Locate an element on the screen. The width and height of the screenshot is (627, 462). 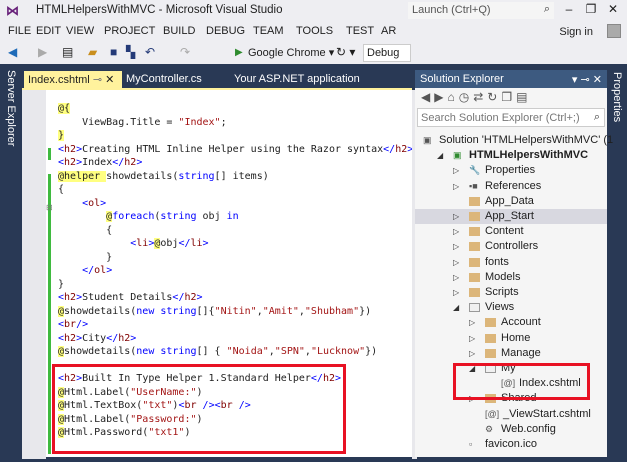
browser-selector: Google Chrome ▾ is located at coordinates (291, 52).